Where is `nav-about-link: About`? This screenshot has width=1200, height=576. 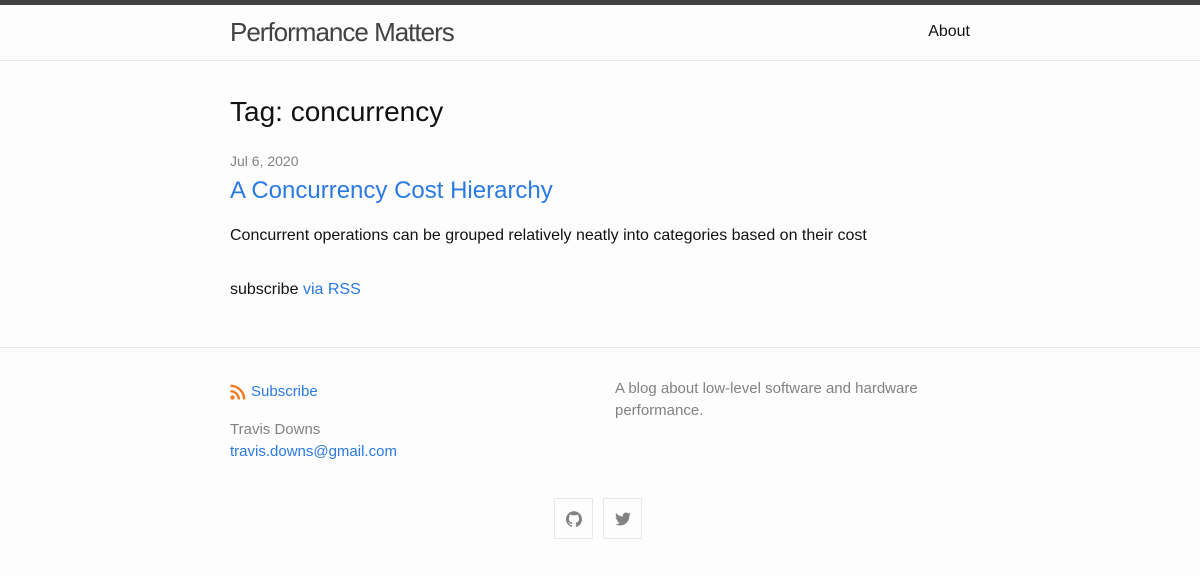
nav-about-link: About is located at coordinates (949, 32).